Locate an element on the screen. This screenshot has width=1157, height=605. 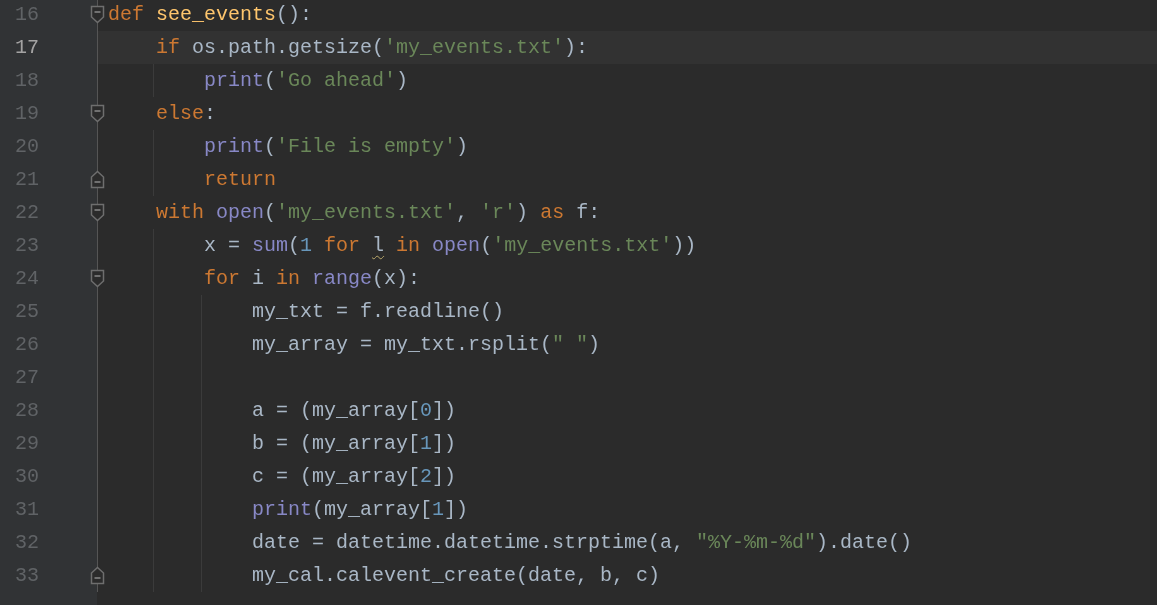
code-line: c = (my_array[2]) is located at coordinates (354, 477).